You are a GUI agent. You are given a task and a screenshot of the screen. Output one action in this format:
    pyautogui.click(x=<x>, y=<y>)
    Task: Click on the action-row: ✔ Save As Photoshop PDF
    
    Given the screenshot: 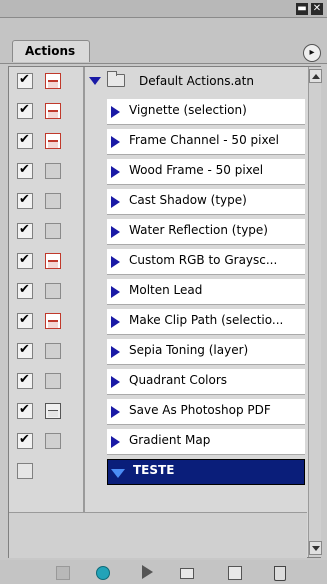 What is the action you would take?
    pyautogui.click(x=157, y=412)
    